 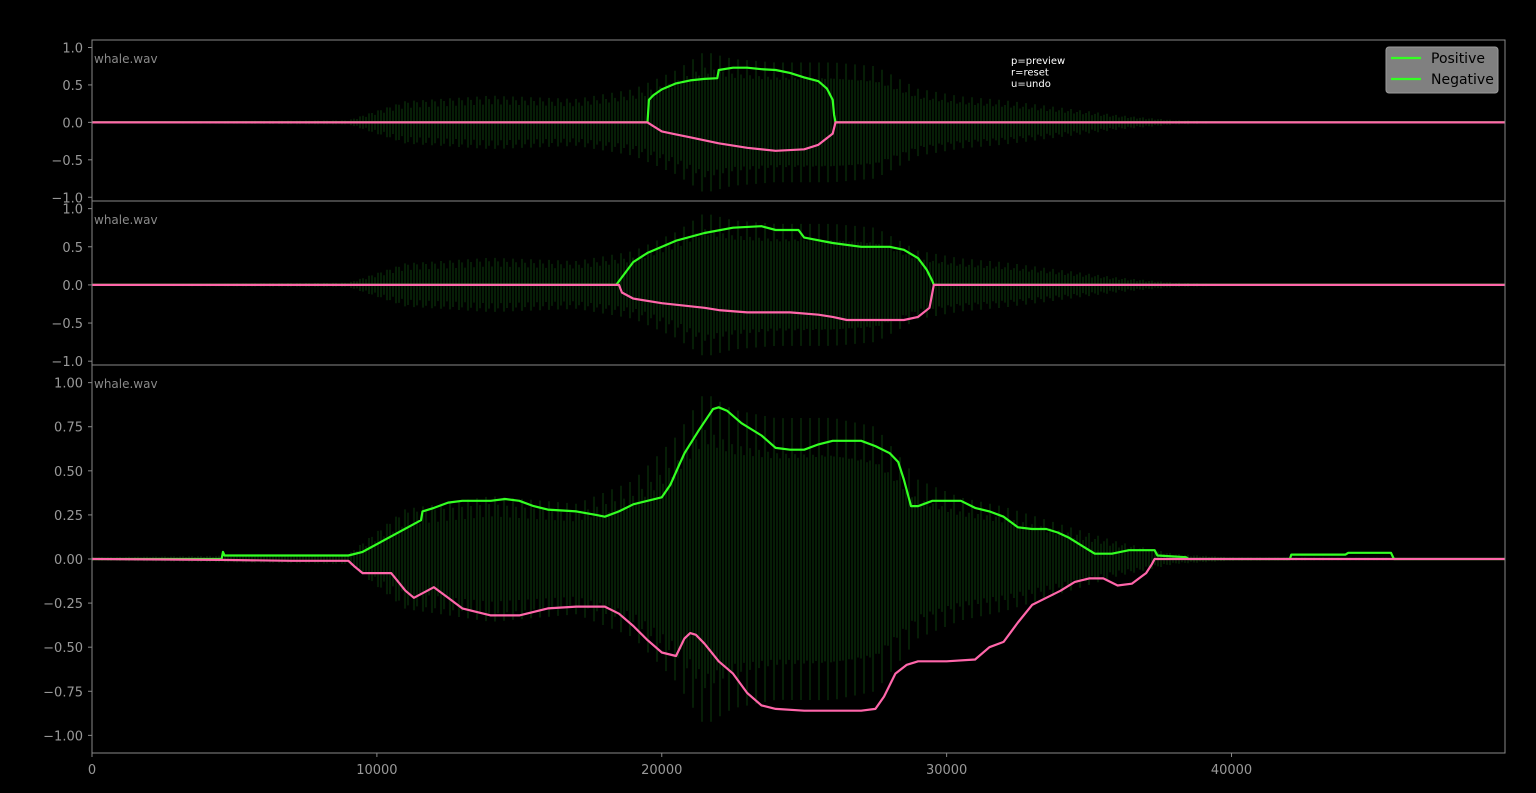 I want to click on ytick-label: −1.0, so click(x=67, y=362).